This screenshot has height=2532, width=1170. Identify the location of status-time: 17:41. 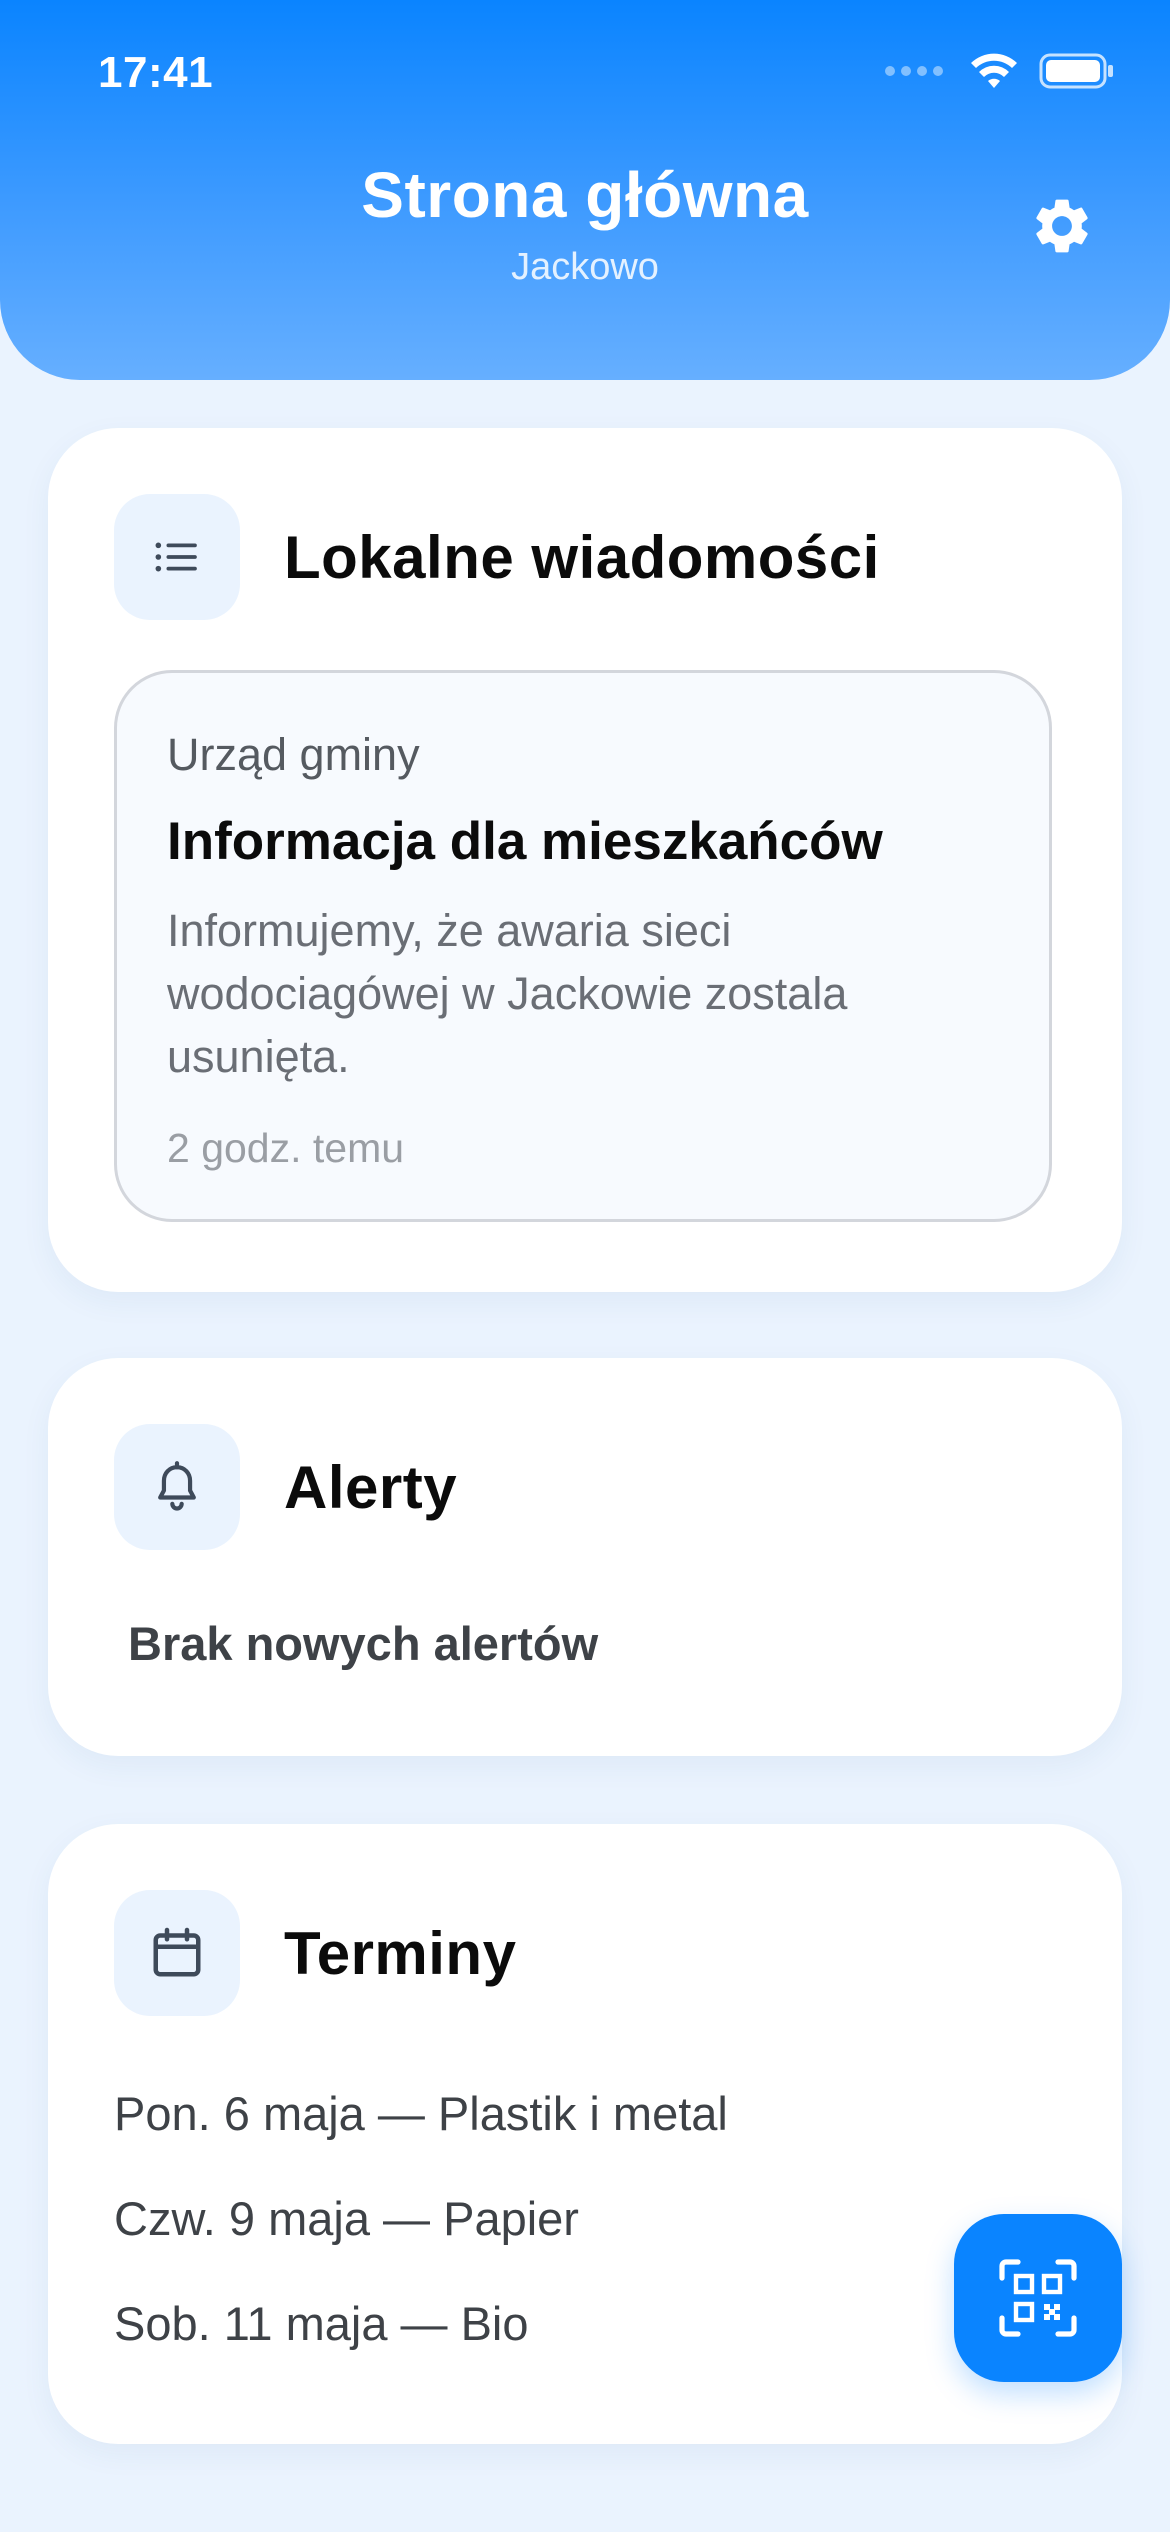
(156, 72).